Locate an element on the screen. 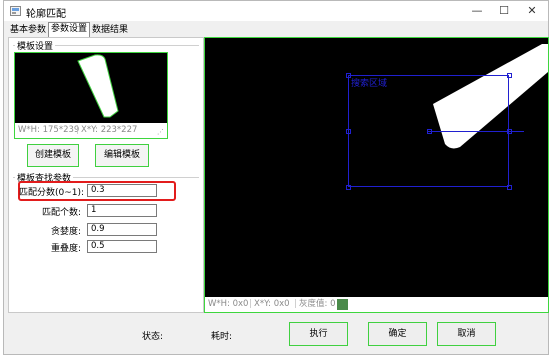 The image size is (554, 358). view-status-bar: W*H: 0x0 | X*Y: 0x0 | 灰度值: 0 is located at coordinates (376, 304).